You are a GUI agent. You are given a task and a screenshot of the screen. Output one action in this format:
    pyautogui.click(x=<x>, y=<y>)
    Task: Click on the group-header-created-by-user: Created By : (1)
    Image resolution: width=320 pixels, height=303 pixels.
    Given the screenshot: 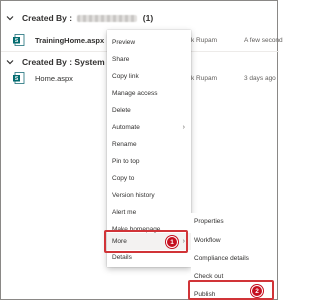 What is the action you would take?
    pyautogui.click(x=140, y=18)
    